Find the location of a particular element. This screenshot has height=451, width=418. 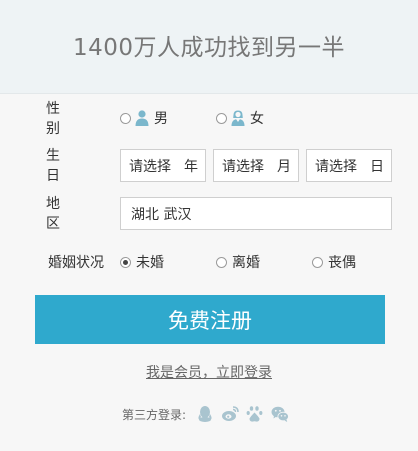

member-login-link: 我是会员，立即登录 is located at coordinates (209, 373).